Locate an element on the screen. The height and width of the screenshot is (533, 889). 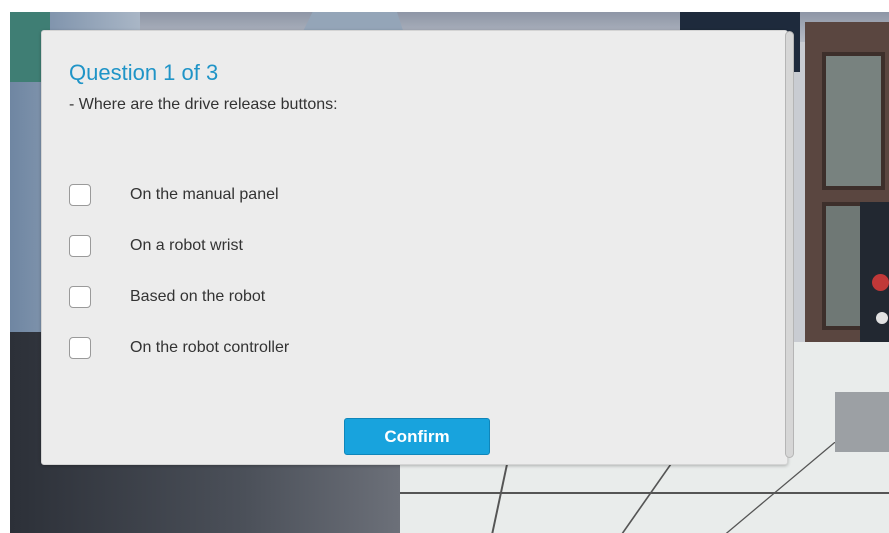
answer-option-label: Based on the robot is located at coordinates (198, 296).